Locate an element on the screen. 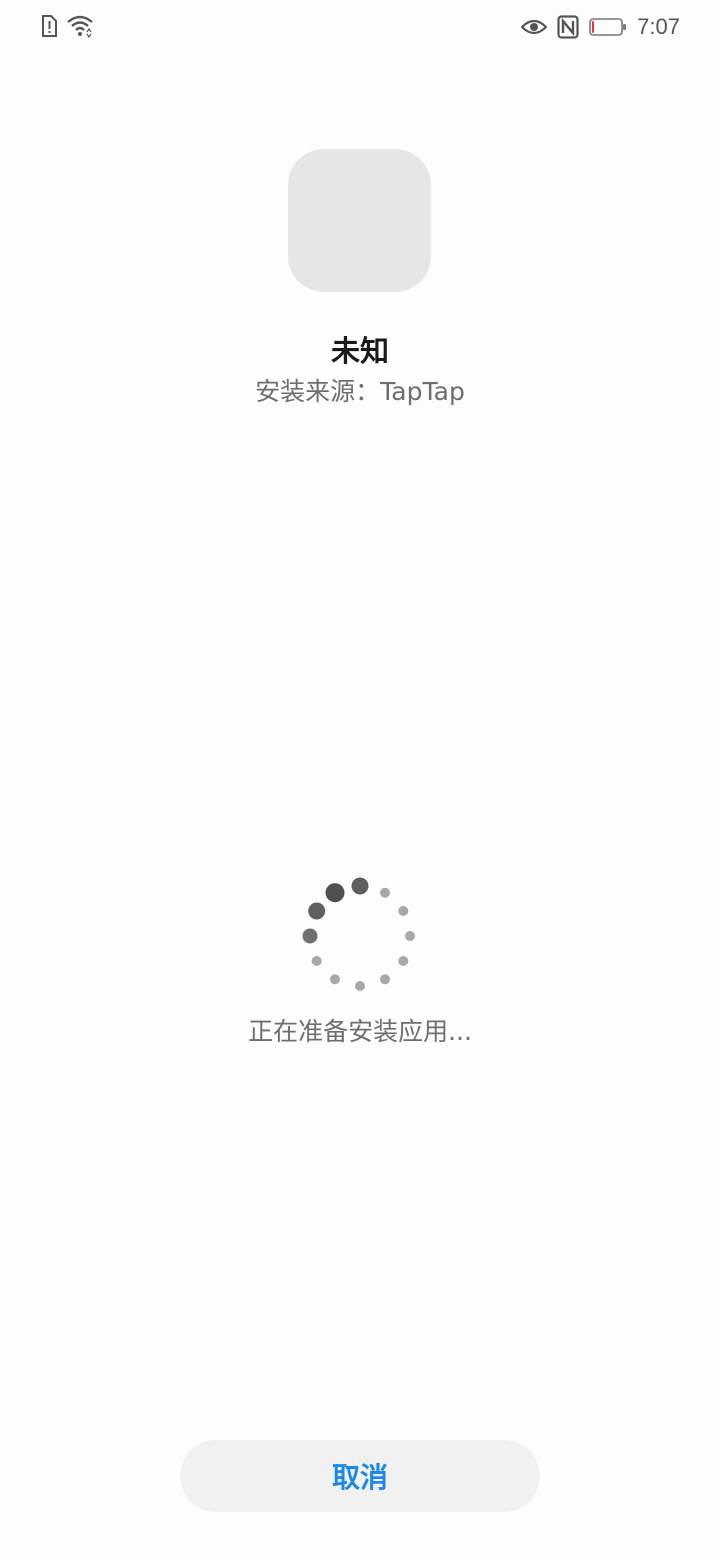 The height and width of the screenshot is (1560, 720). status-right: 7:07 is located at coordinates (600, 27).